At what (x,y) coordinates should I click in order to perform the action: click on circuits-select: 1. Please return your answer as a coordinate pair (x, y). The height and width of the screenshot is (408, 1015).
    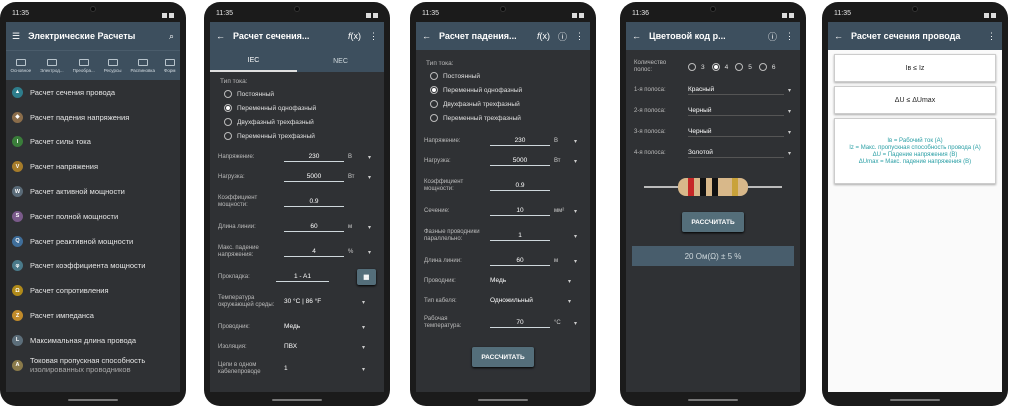
    Looking at the image, I should click on (321, 369).